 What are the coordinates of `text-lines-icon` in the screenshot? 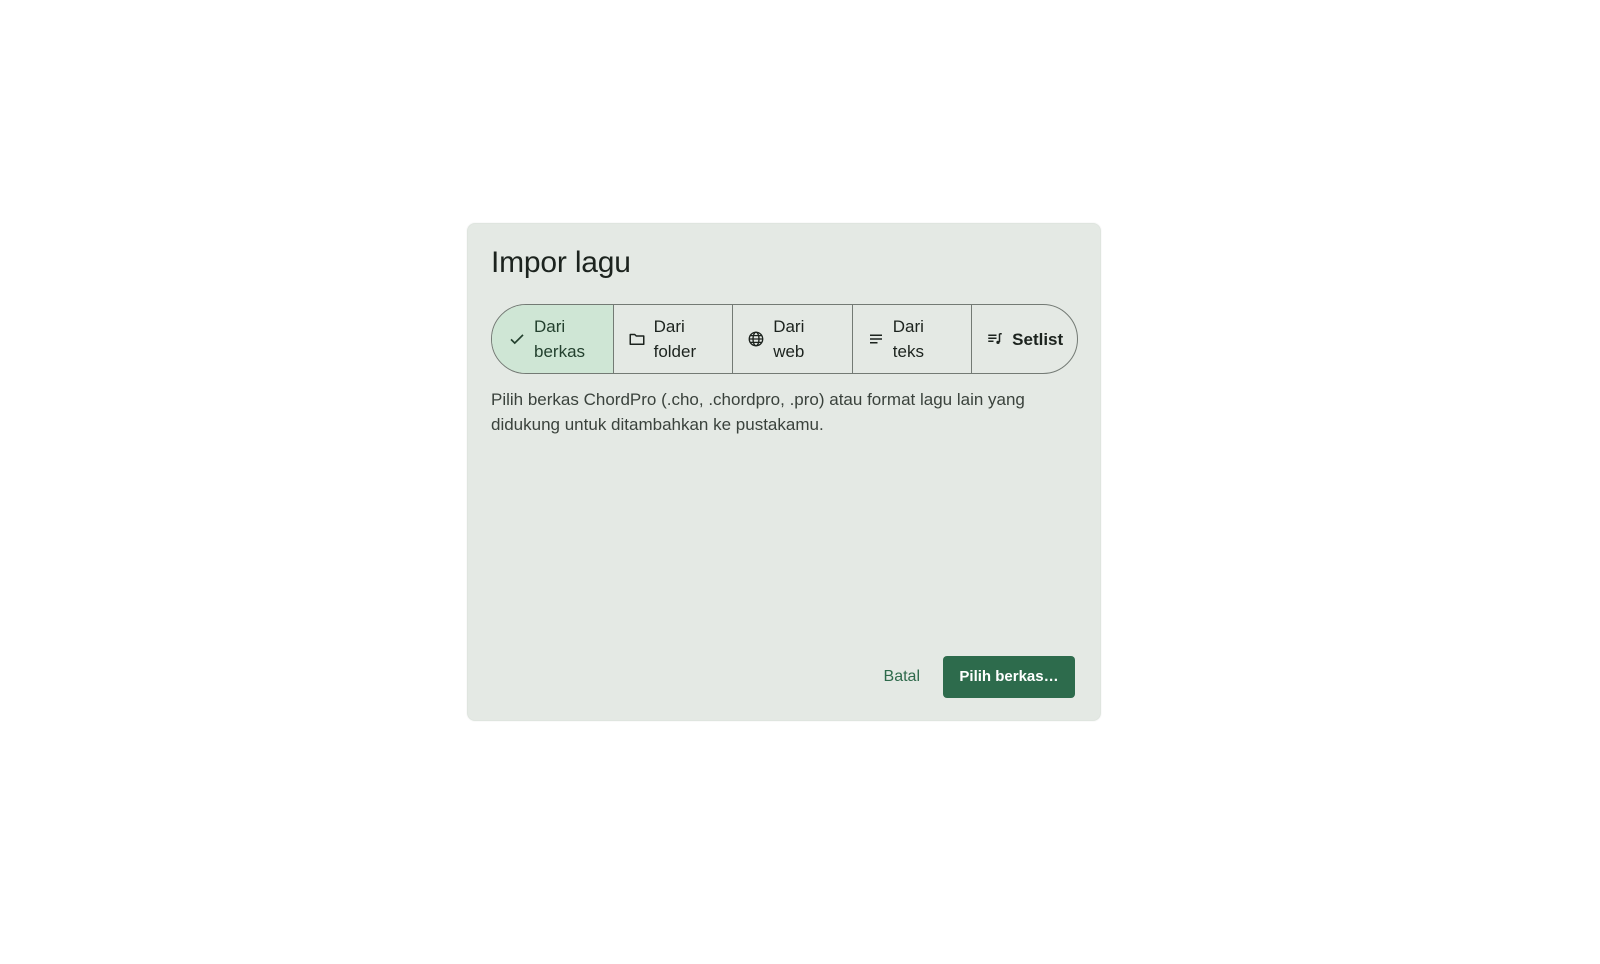 It's located at (876, 339).